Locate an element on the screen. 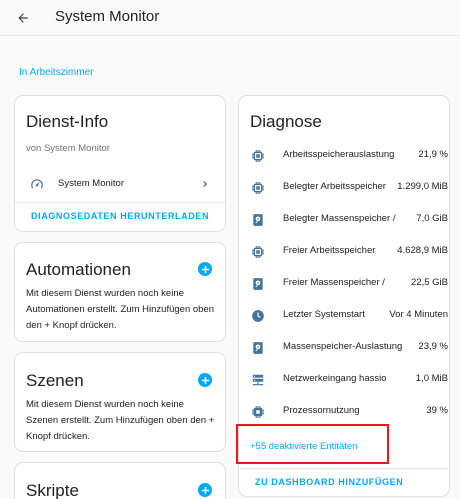 The height and width of the screenshot is (499, 460). top-app-bar: System Monitor is located at coordinates (230, 18).